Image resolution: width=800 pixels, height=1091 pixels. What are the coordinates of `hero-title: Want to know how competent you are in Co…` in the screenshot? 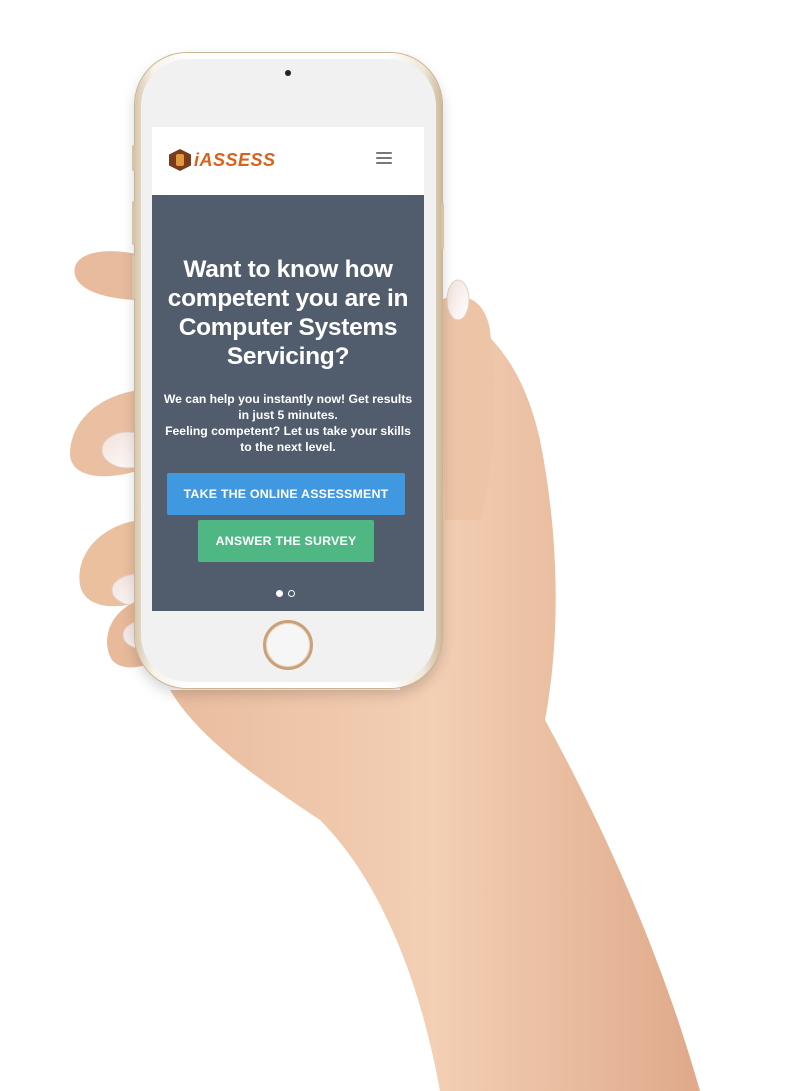 It's located at (288, 313).